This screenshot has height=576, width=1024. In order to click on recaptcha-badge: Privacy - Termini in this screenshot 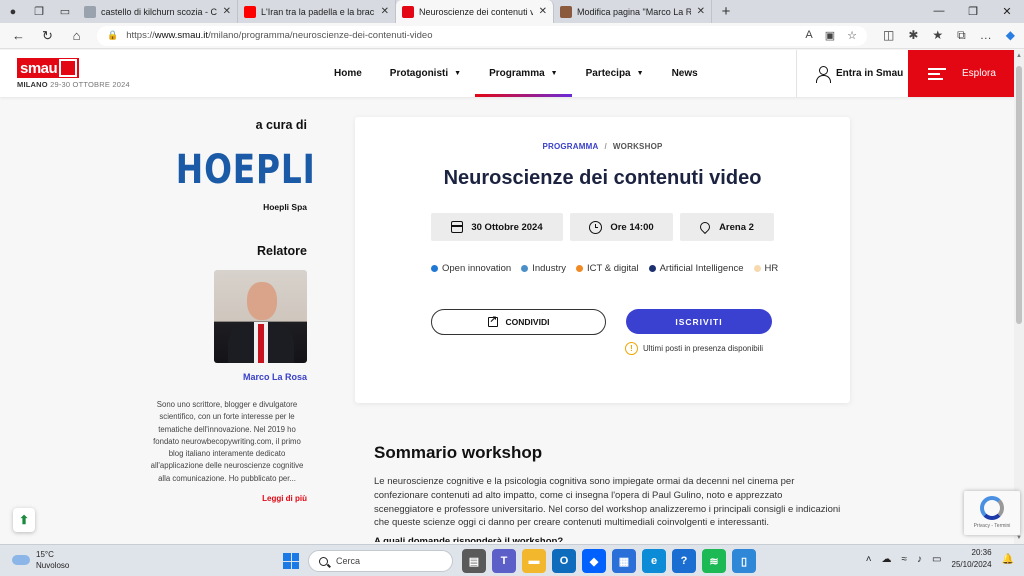, I will do `click(992, 513)`.